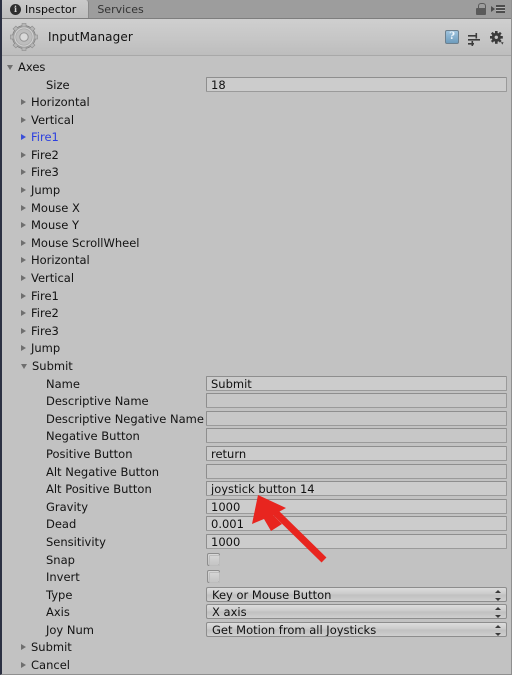  I want to click on info-icon: i, so click(15, 9).